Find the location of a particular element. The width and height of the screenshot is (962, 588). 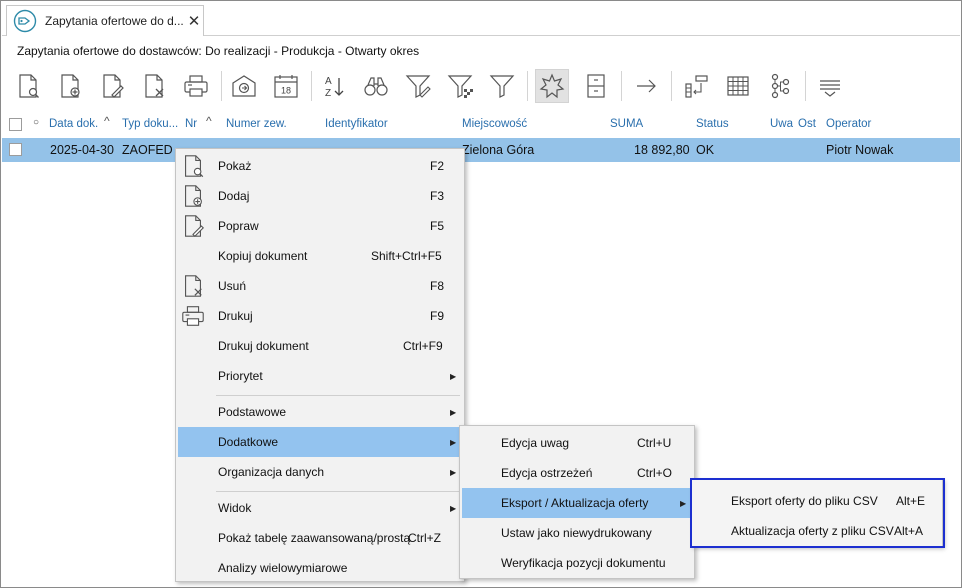

document-delete-icon is located at coordinates (193, 286).